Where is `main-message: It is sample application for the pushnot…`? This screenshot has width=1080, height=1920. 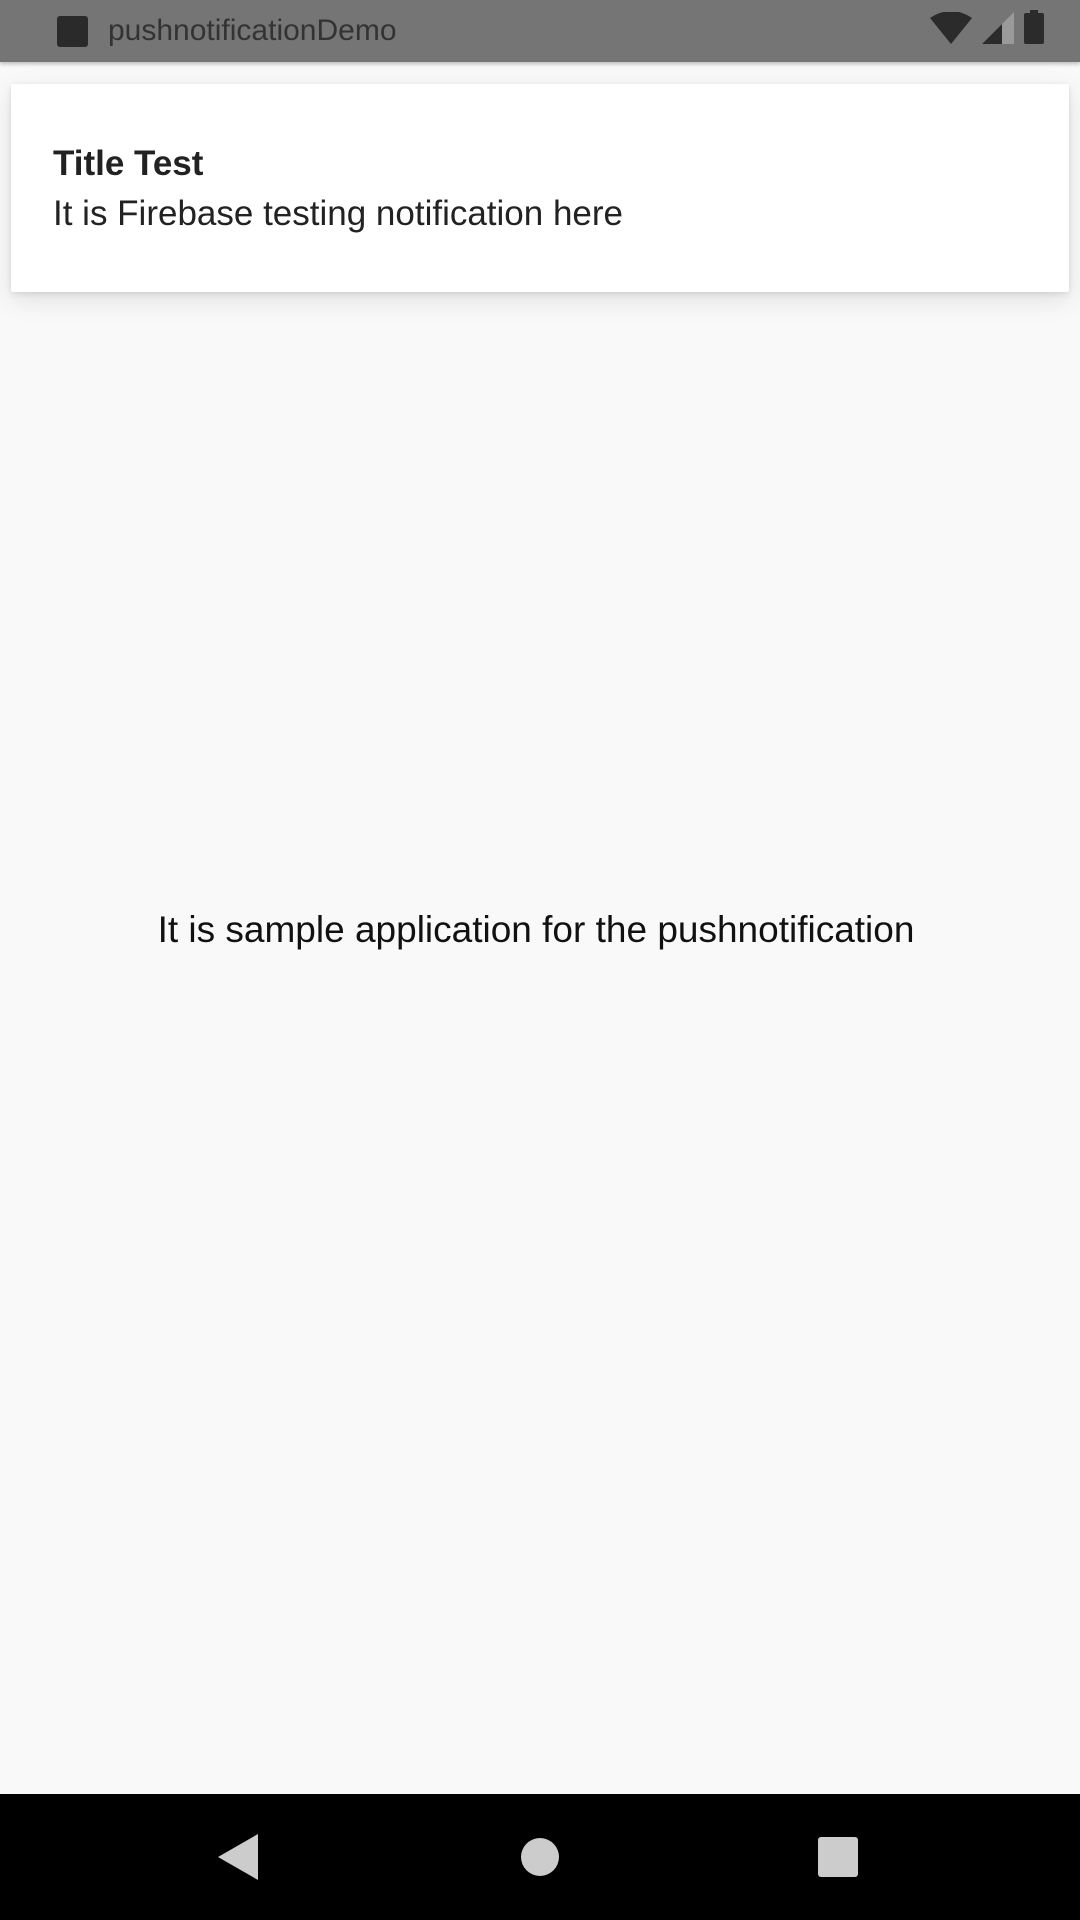
main-message: It is sample application for the pushnot… is located at coordinates (536, 929).